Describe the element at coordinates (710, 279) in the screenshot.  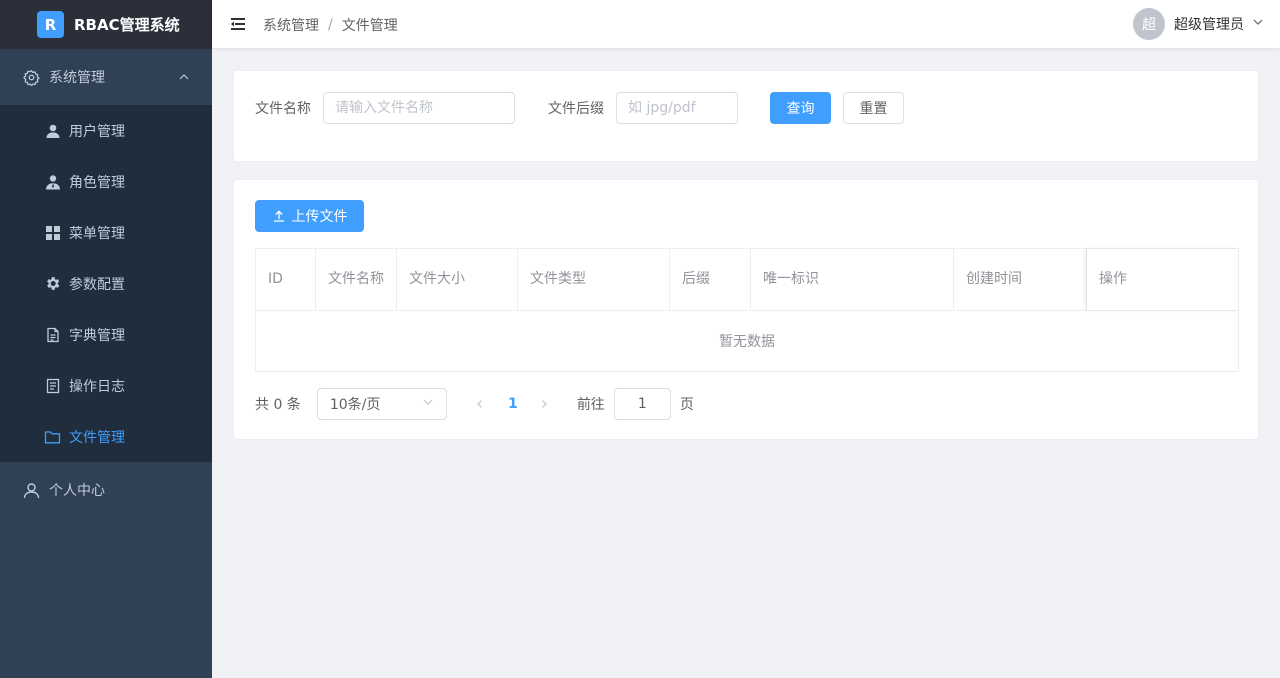
I see `column-header-suffix: 后缀` at that location.